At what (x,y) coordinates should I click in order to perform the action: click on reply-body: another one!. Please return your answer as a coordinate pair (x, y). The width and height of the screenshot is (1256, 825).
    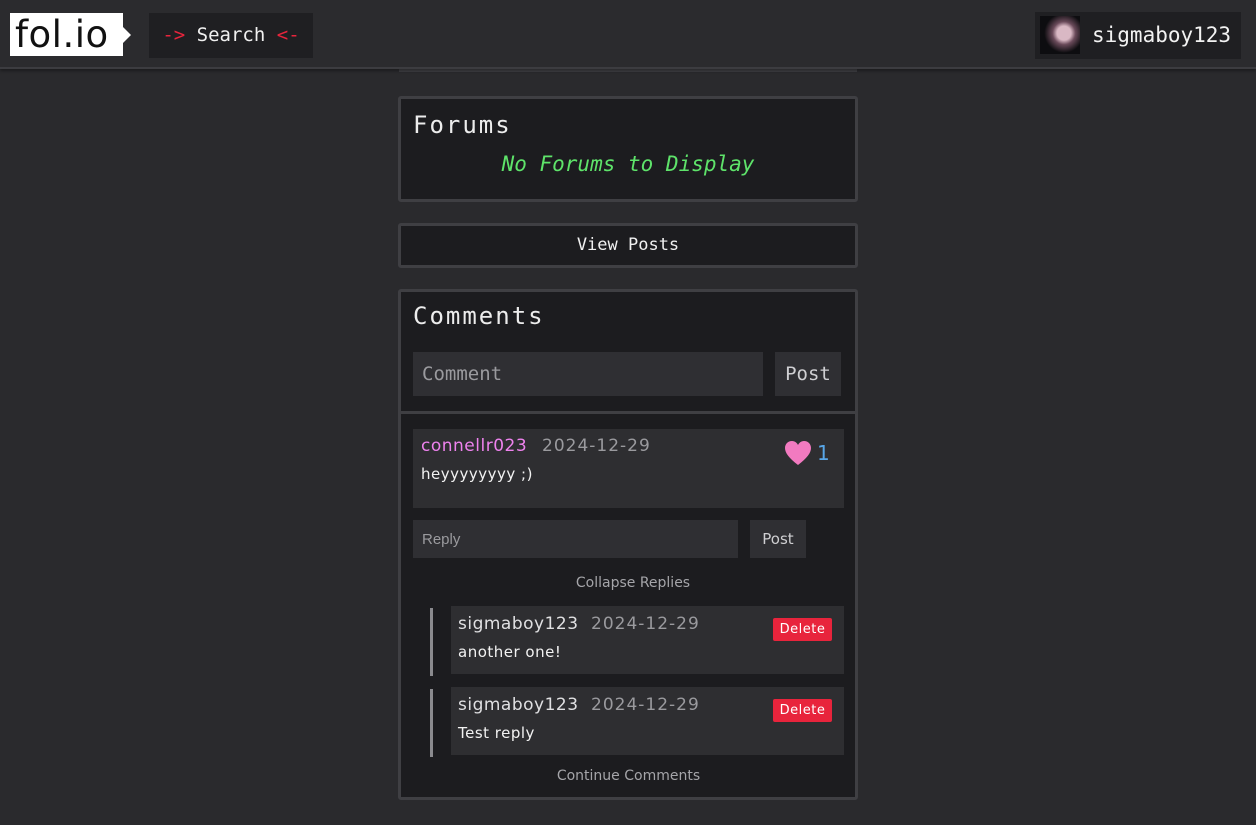
    Looking at the image, I should click on (510, 652).